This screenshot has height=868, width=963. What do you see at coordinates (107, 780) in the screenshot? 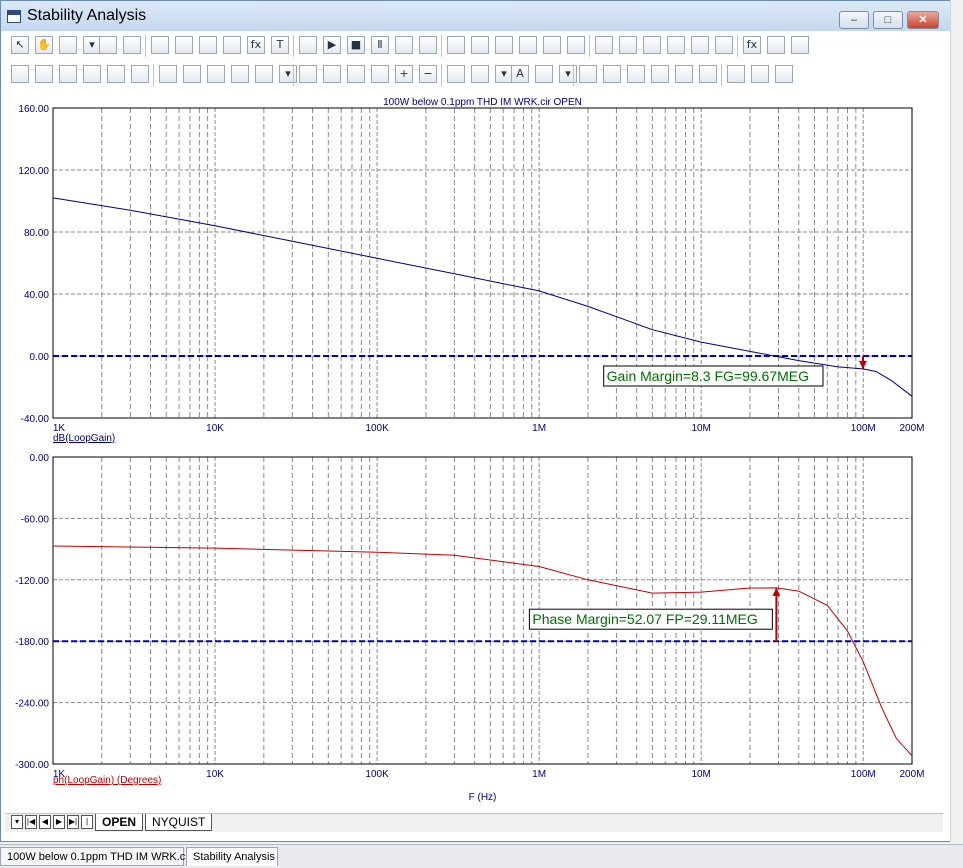
I see `y-axis-label: ph(LoopGain) (Degrees)` at bounding box center [107, 780].